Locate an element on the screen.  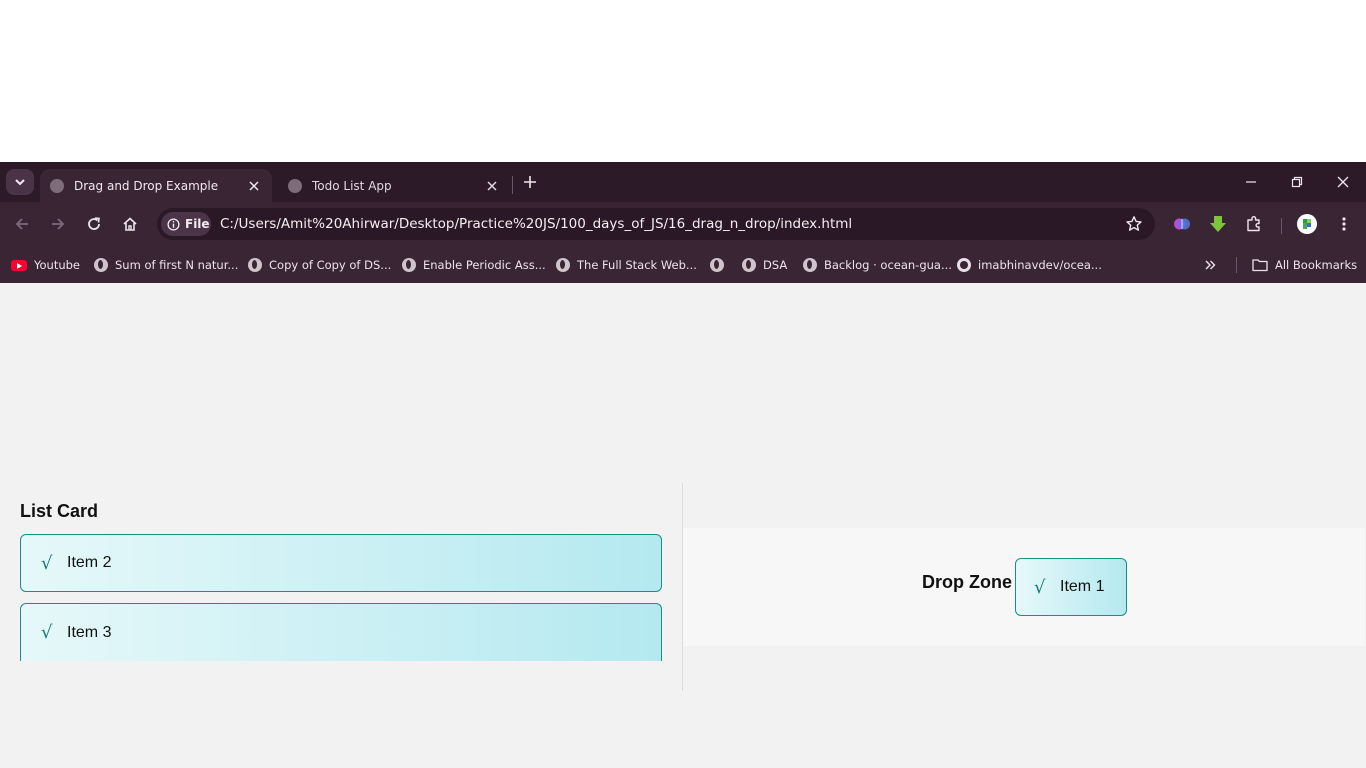
drop-zone: Drop Zone √ Item 1 is located at coordinates (1024, 587).